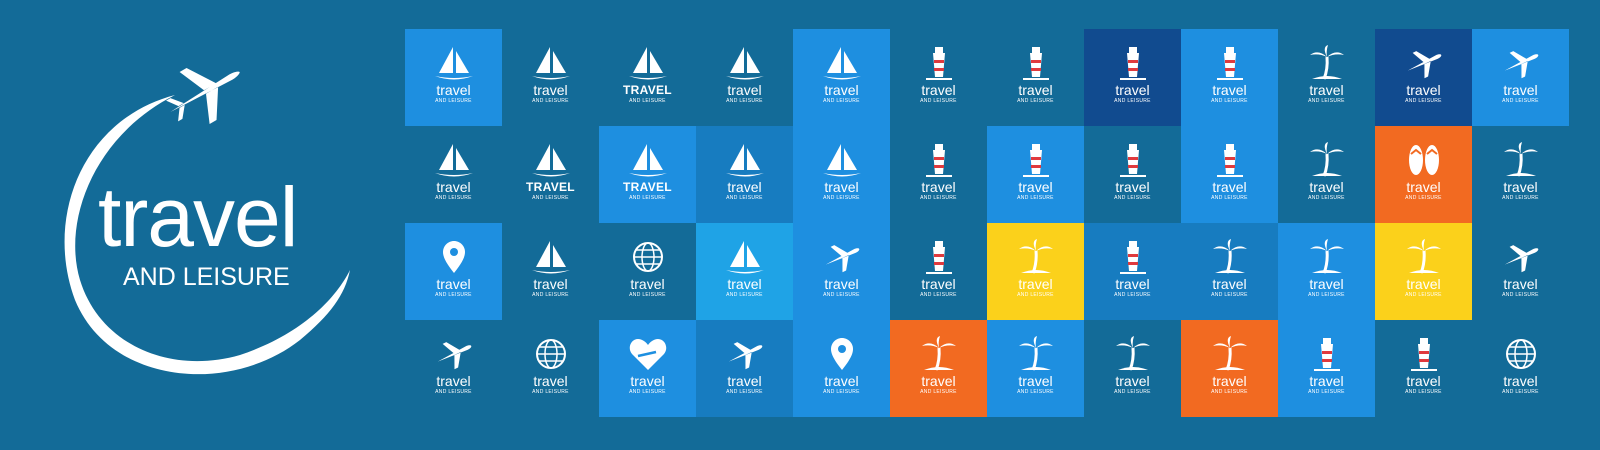 This screenshot has height=450, width=1600. What do you see at coordinates (198, 217) in the screenshot?
I see `hero-title: travel` at bounding box center [198, 217].